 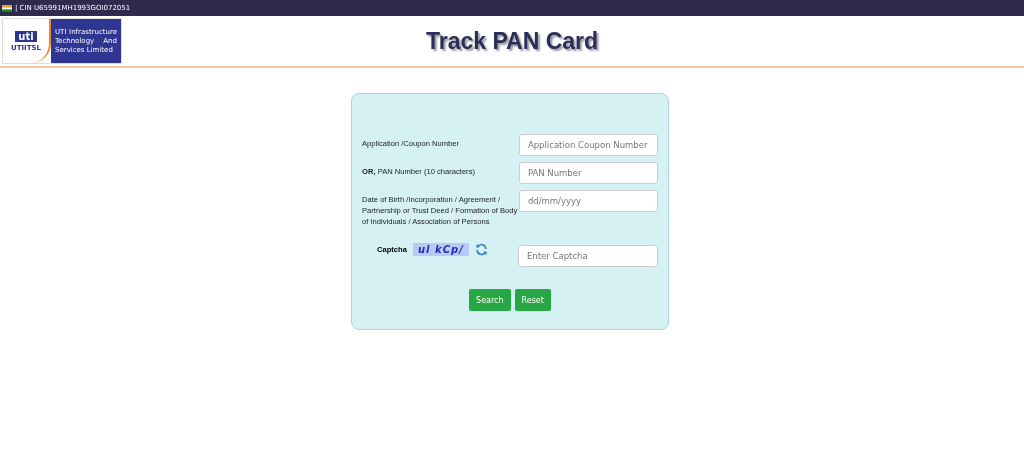 What do you see at coordinates (481, 249) in the screenshot?
I see `refresh-icon` at bounding box center [481, 249].